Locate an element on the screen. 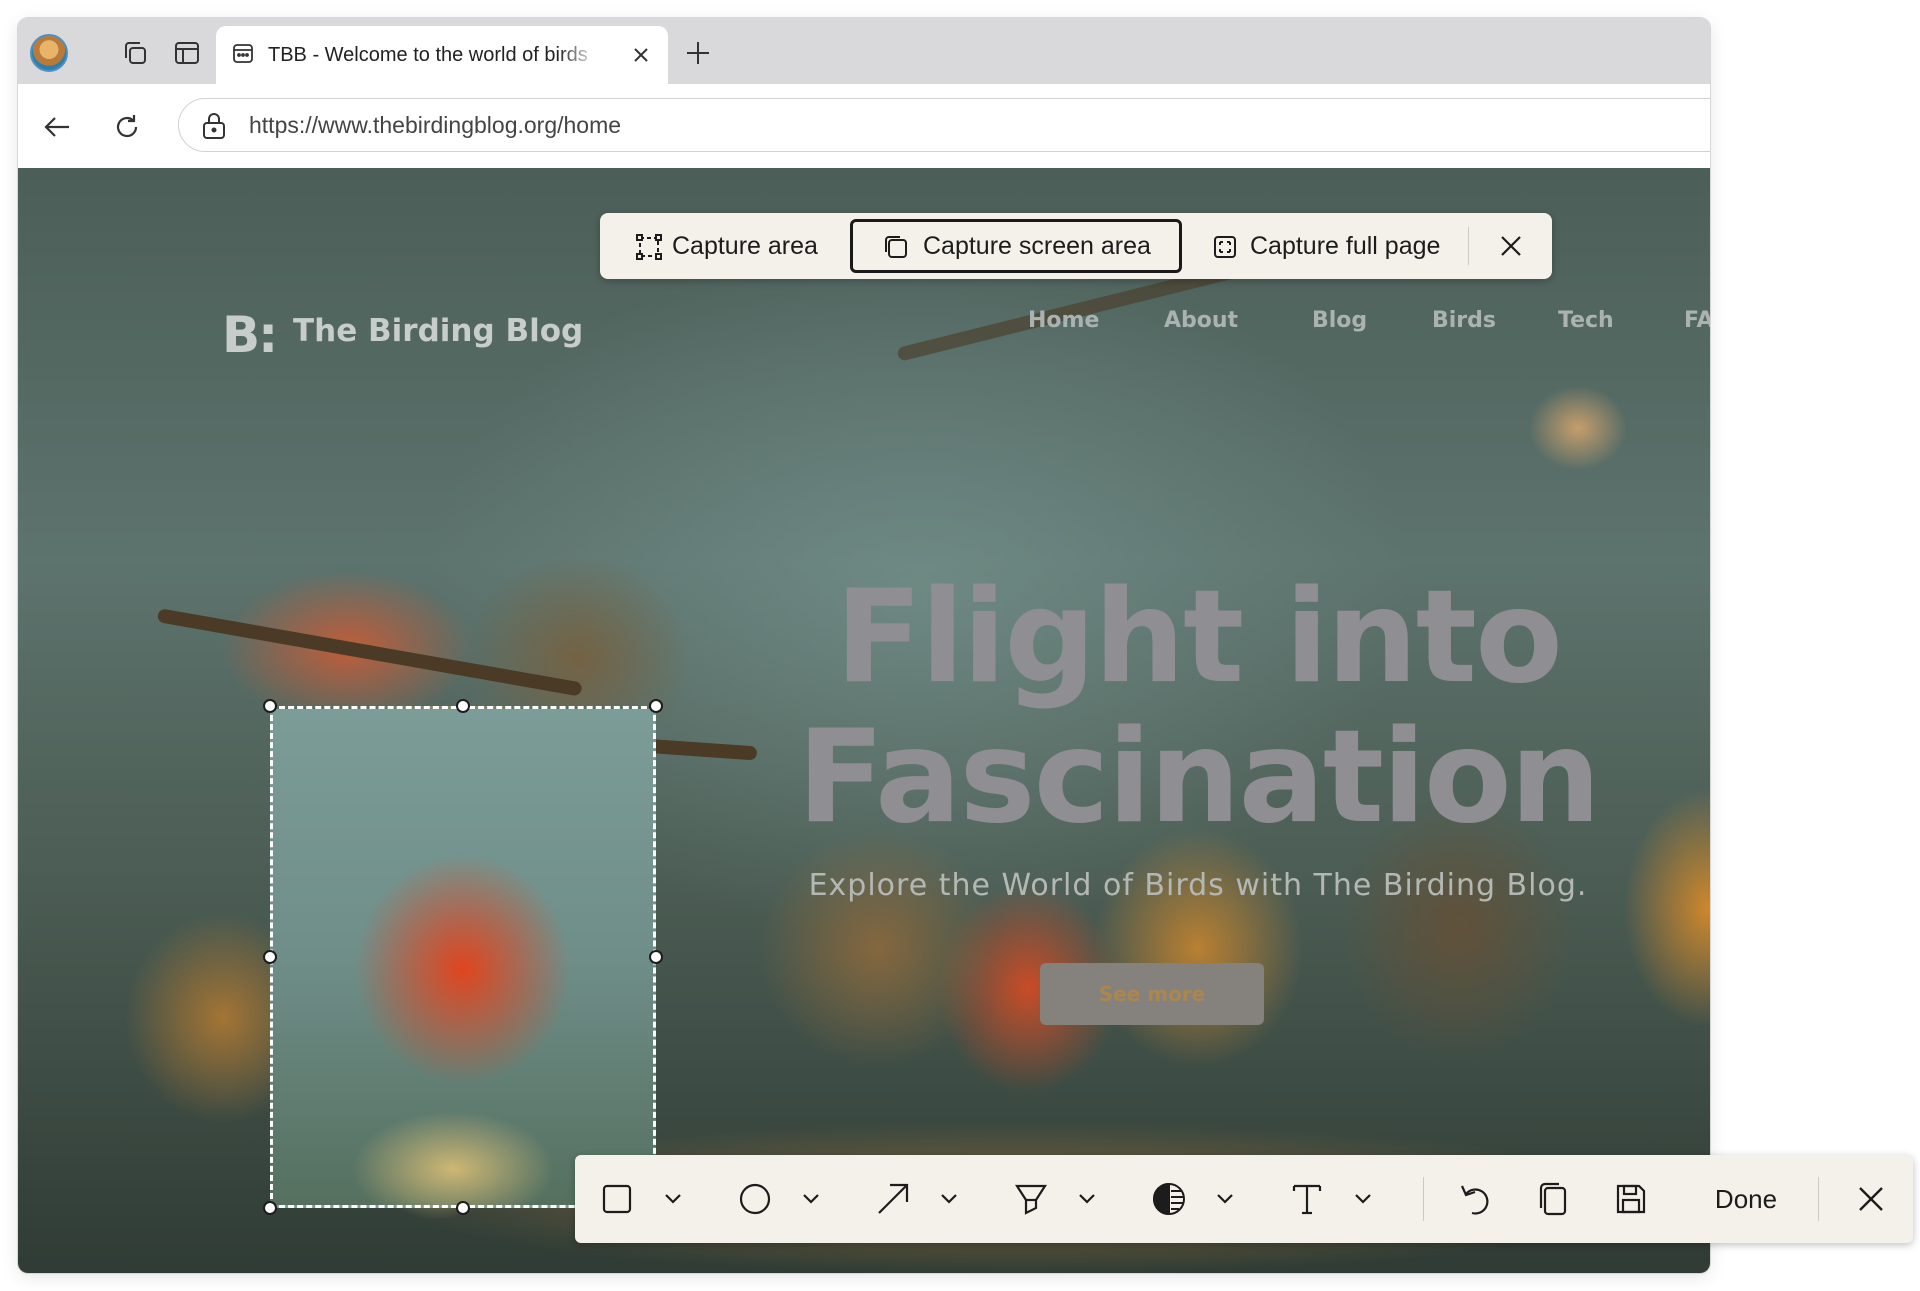 The height and width of the screenshot is (1291, 1920). site-nav-fa: FA is located at coordinates (1697, 320).